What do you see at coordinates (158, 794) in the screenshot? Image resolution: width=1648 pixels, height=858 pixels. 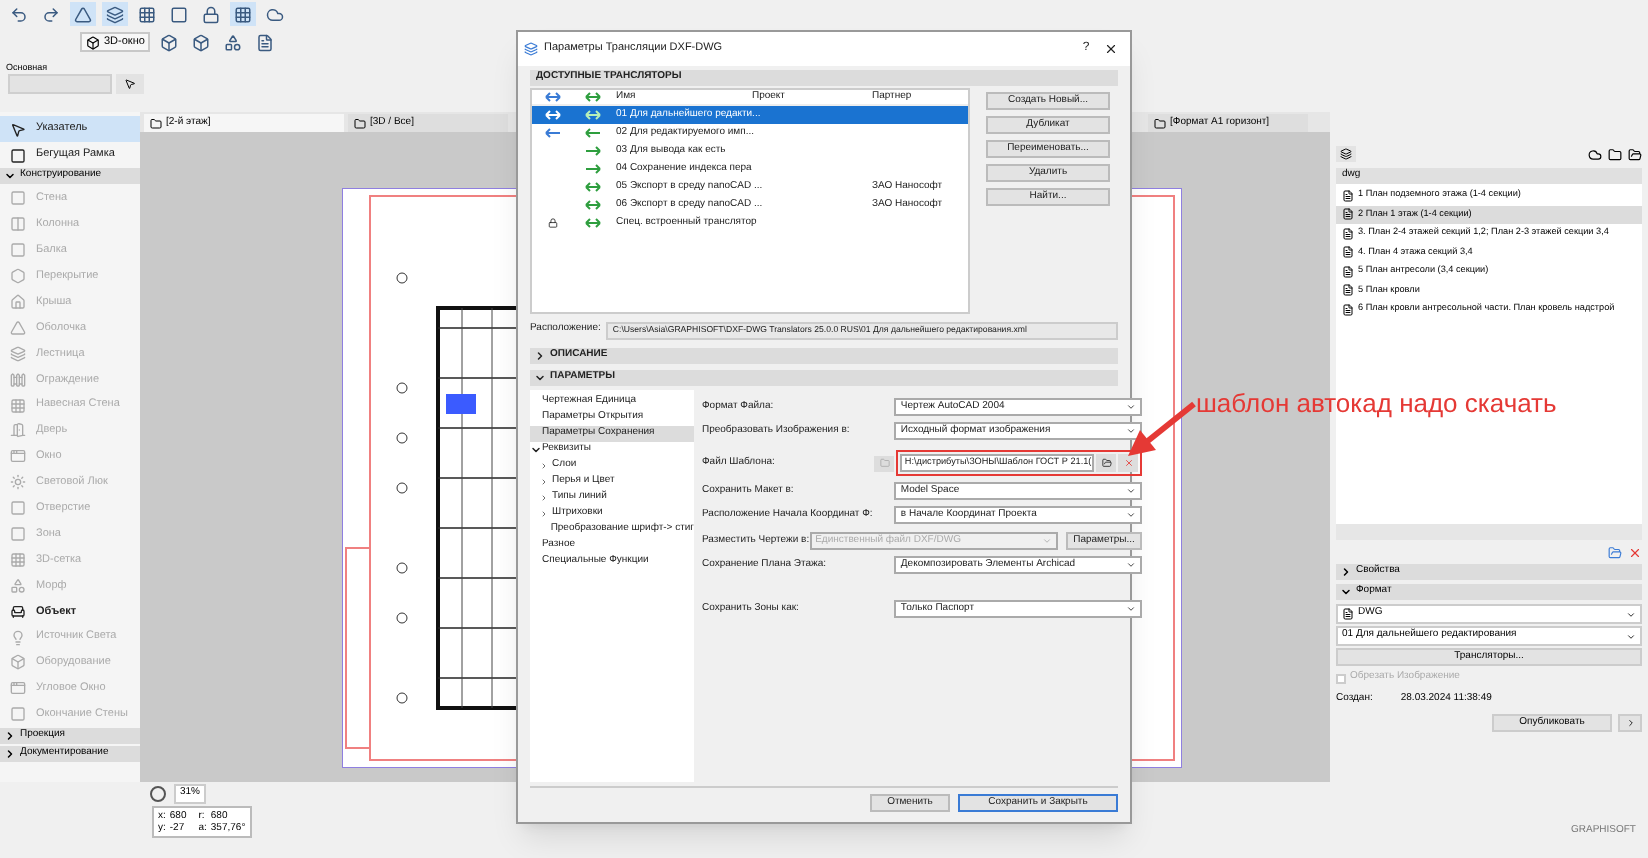 I see `zoom-icon` at bounding box center [158, 794].